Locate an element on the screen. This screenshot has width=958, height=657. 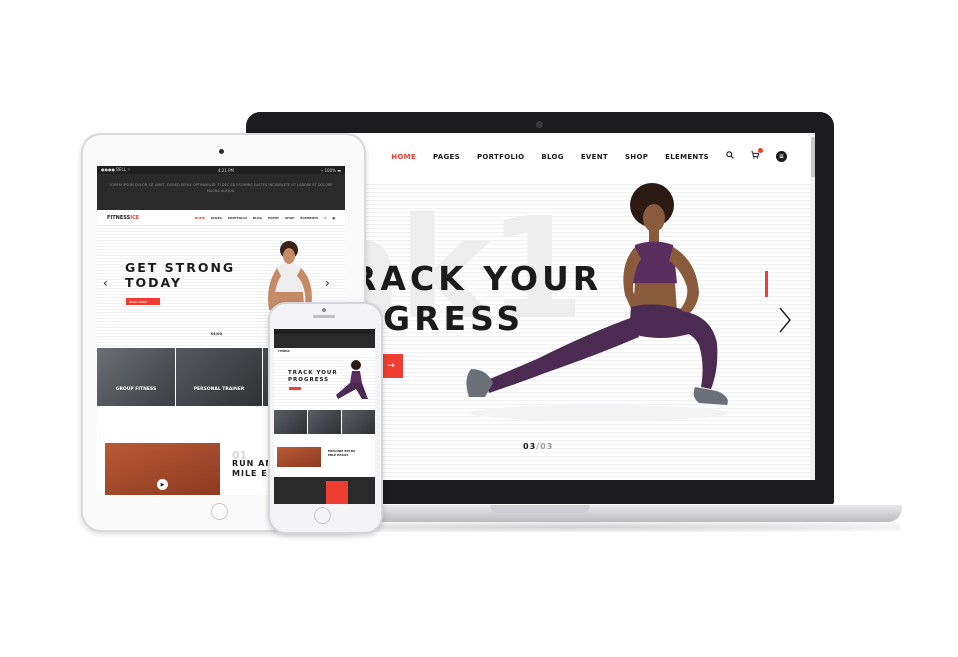
tablet-logo: FITNESSICE is located at coordinates (123, 218).